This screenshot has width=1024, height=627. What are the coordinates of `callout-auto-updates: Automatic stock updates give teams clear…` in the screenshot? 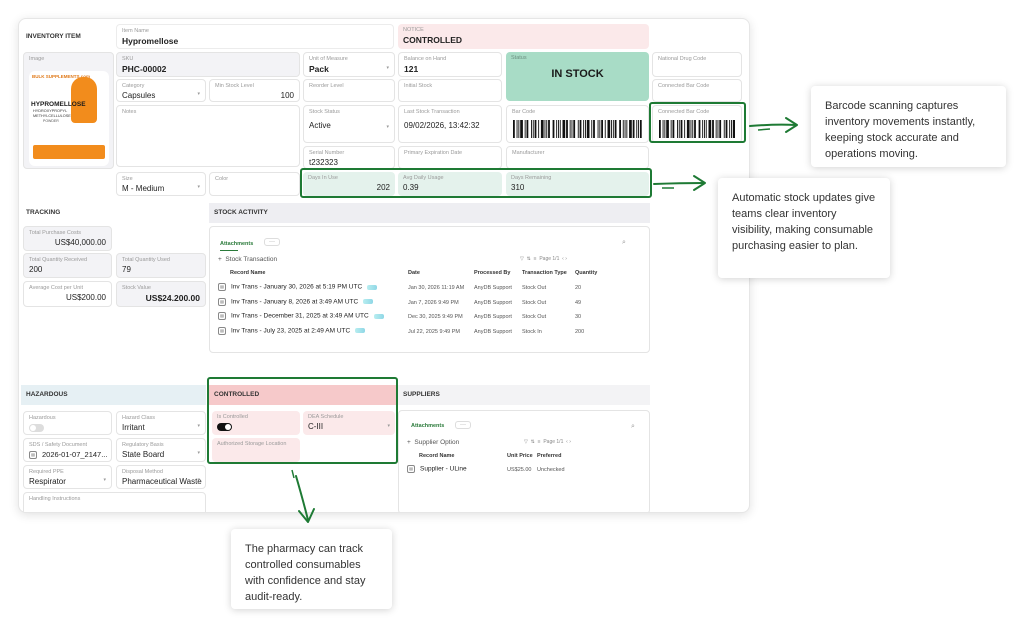 It's located at (804, 228).